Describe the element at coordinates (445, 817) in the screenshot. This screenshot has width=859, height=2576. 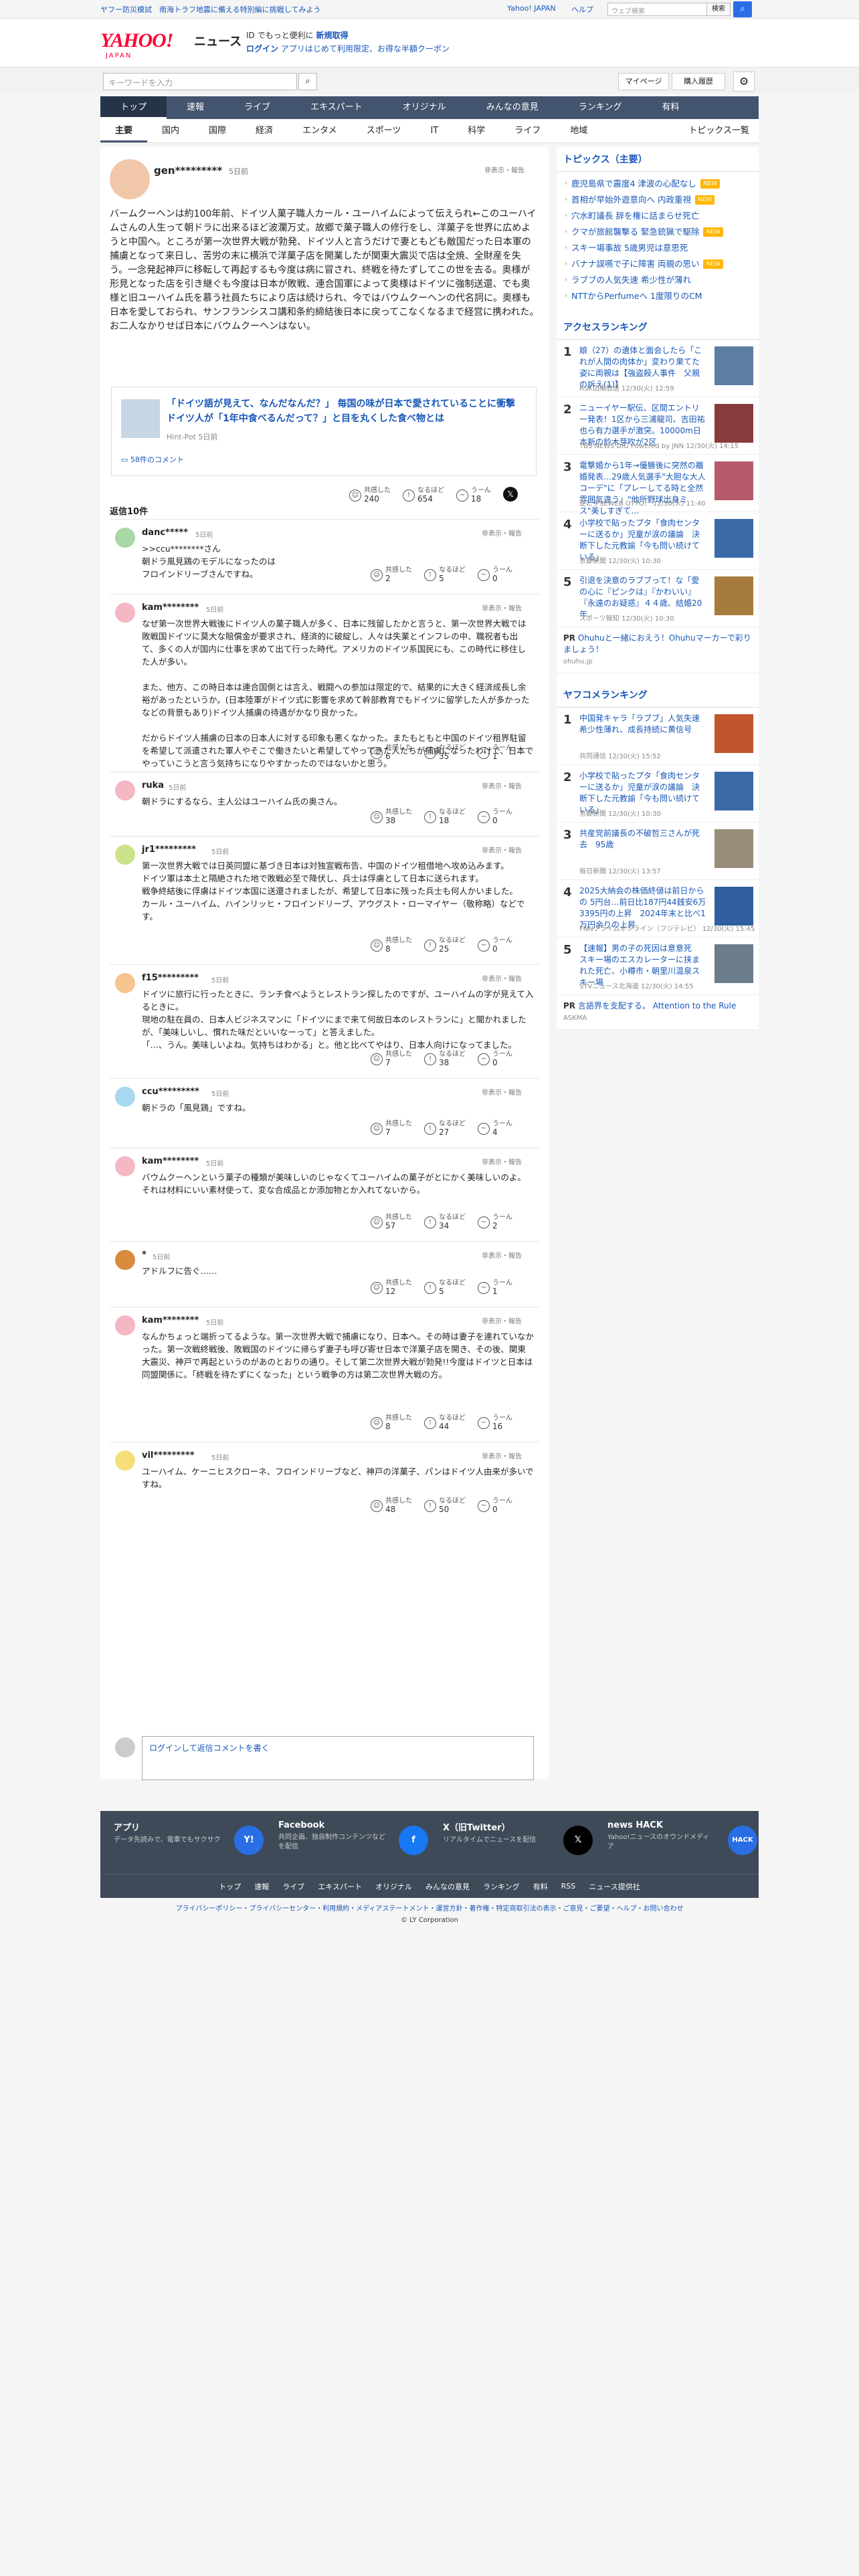
I see `naruhodo-button: ! なるほど 18` at that location.